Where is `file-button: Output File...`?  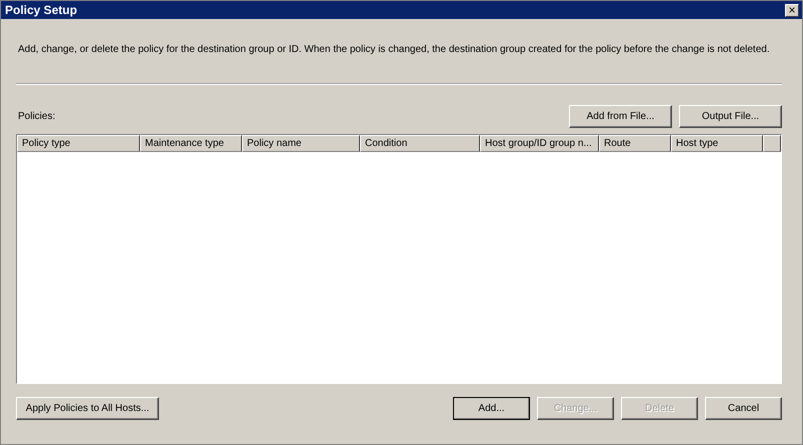
file-button: Output File... is located at coordinates (730, 116).